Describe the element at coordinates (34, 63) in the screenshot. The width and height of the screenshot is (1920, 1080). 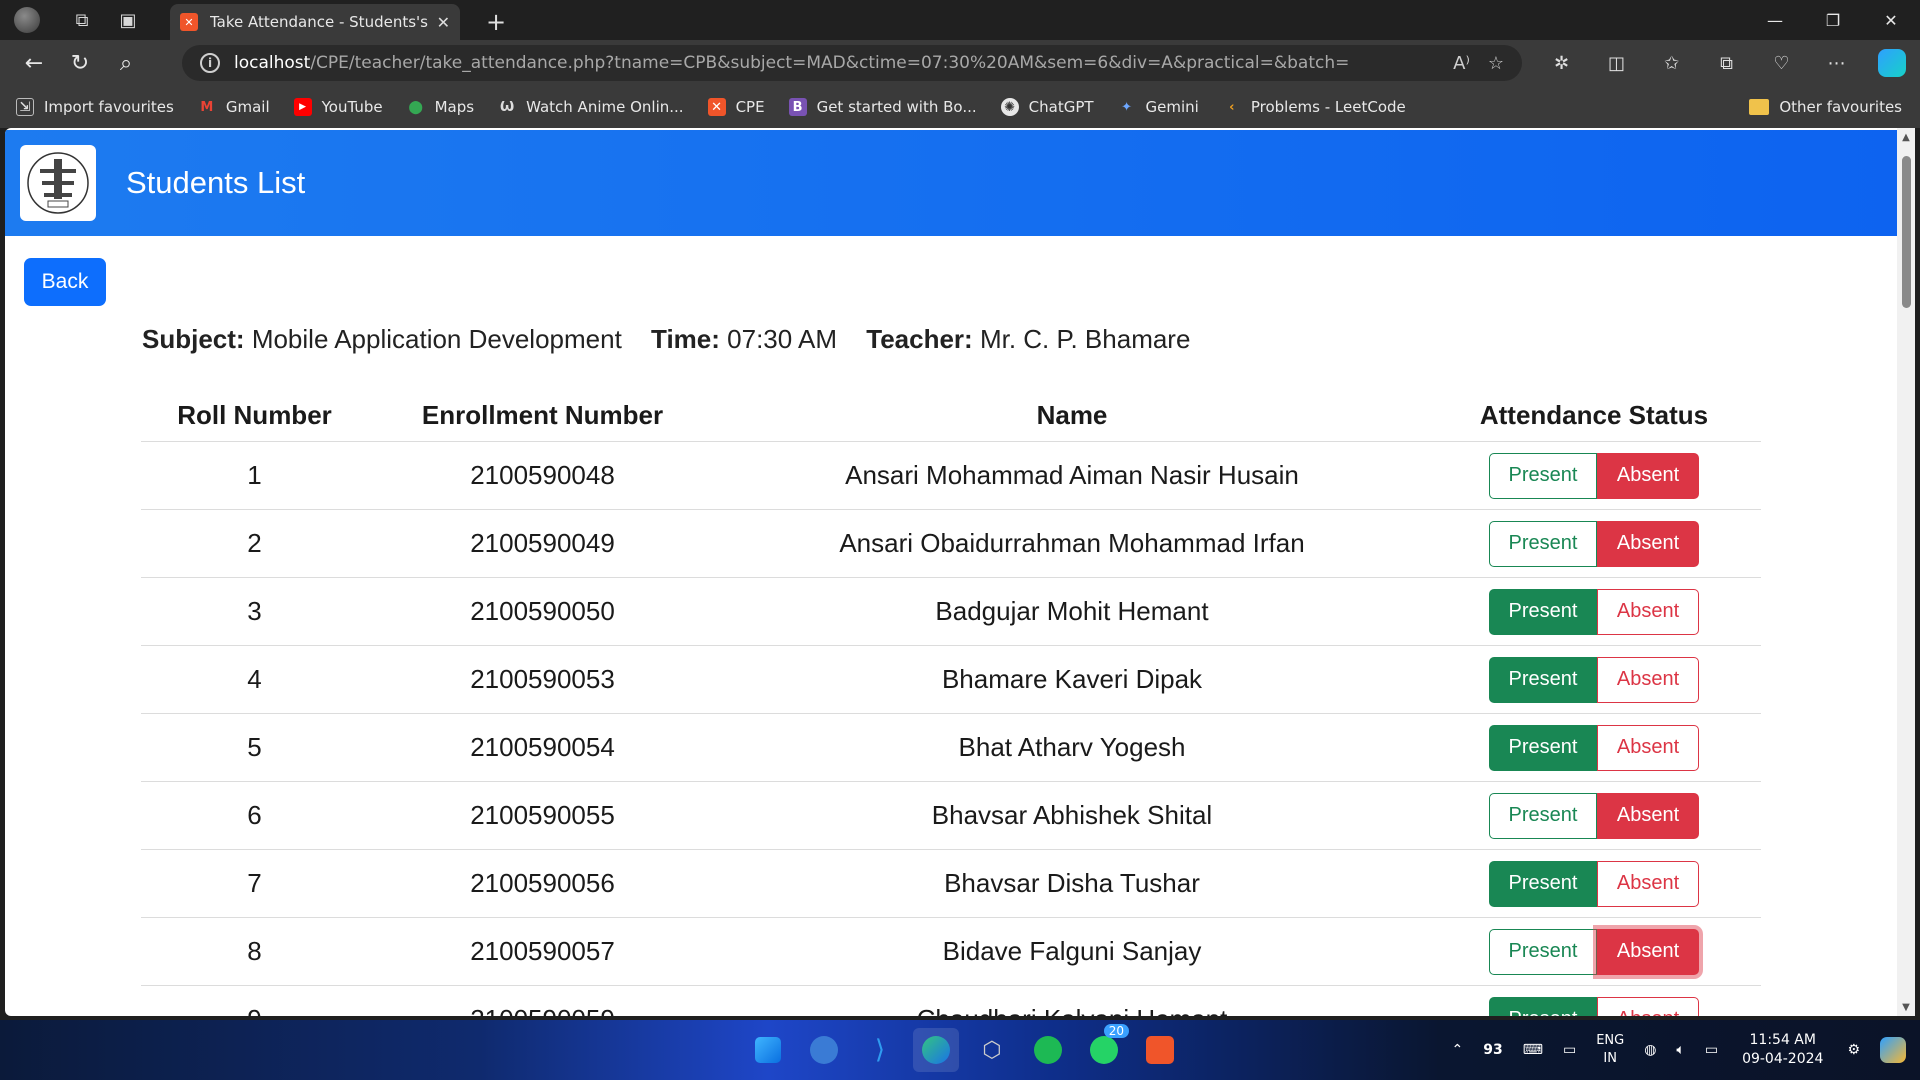
I see `back-arrow-icon: ←` at that location.